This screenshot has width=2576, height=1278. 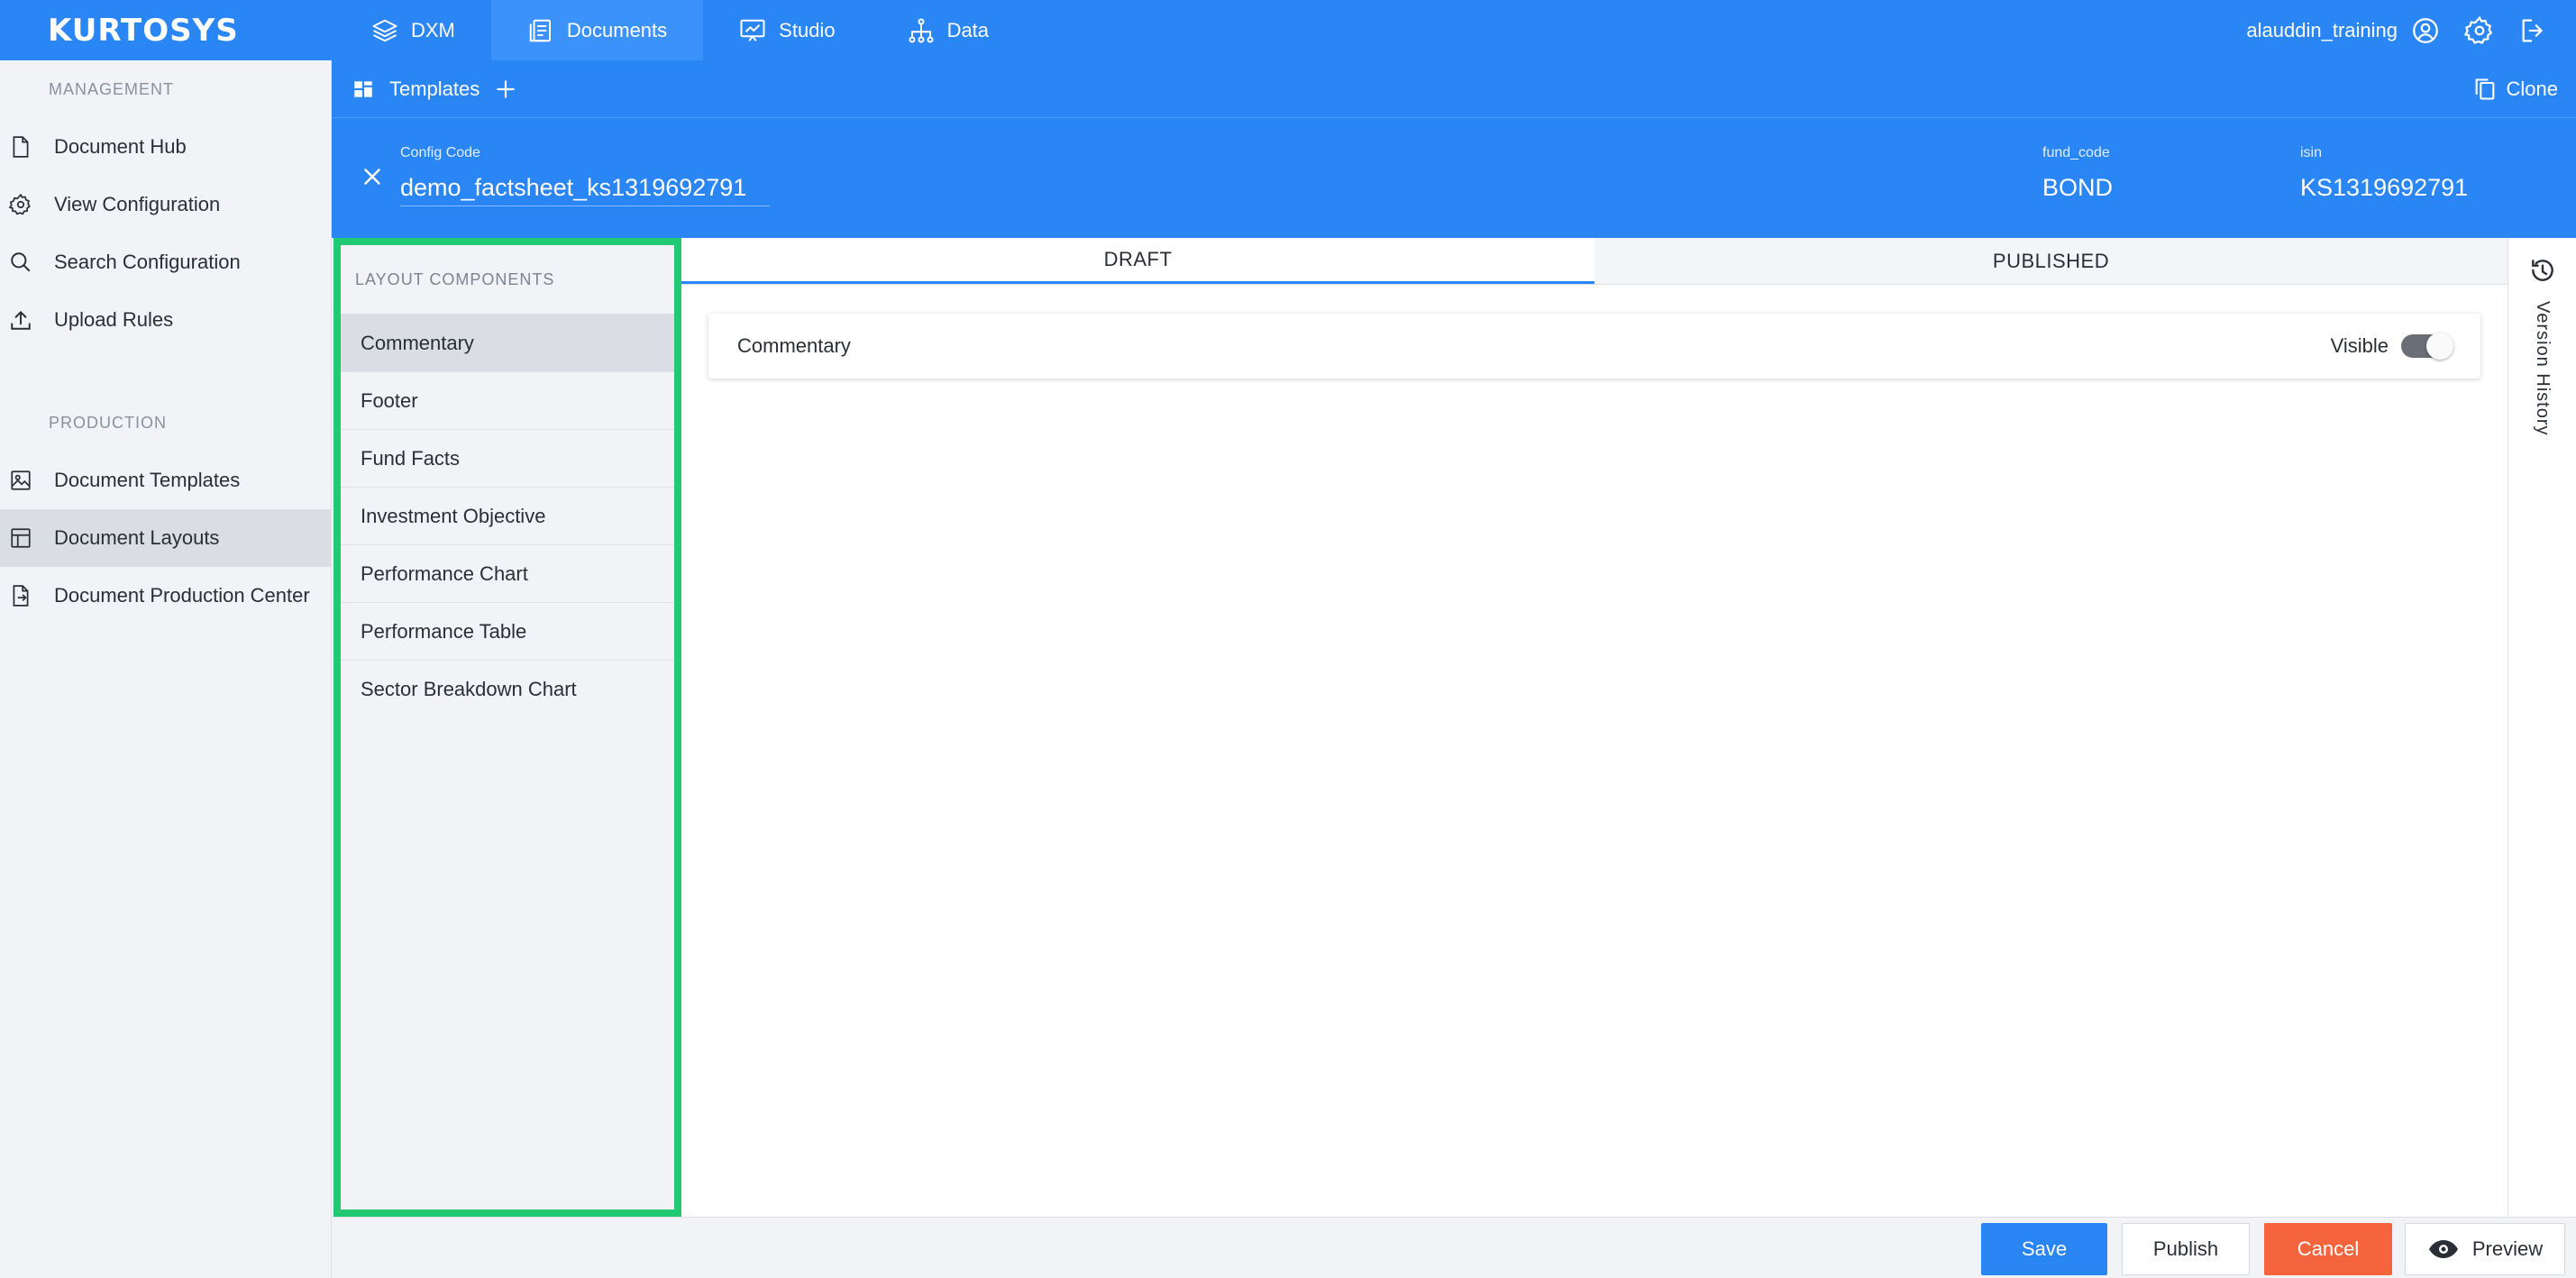 I want to click on plus-icon, so click(x=505, y=89).